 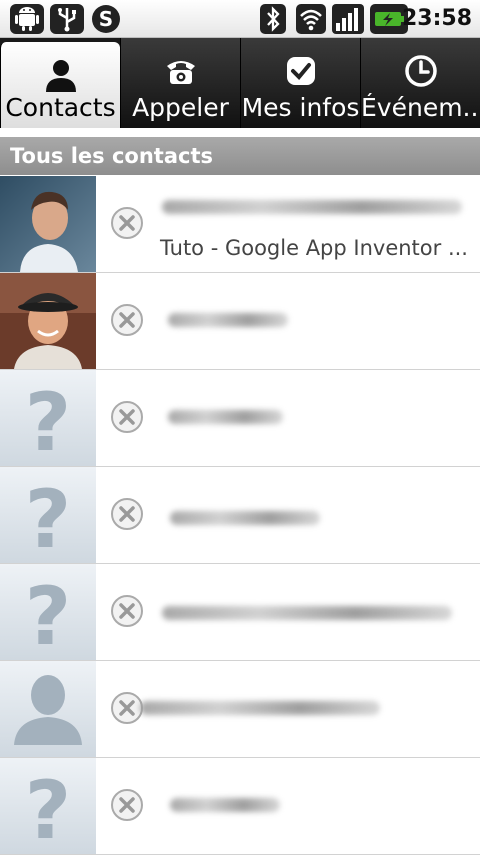 I want to click on tab-contacts: Contacts, so click(x=60, y=85).